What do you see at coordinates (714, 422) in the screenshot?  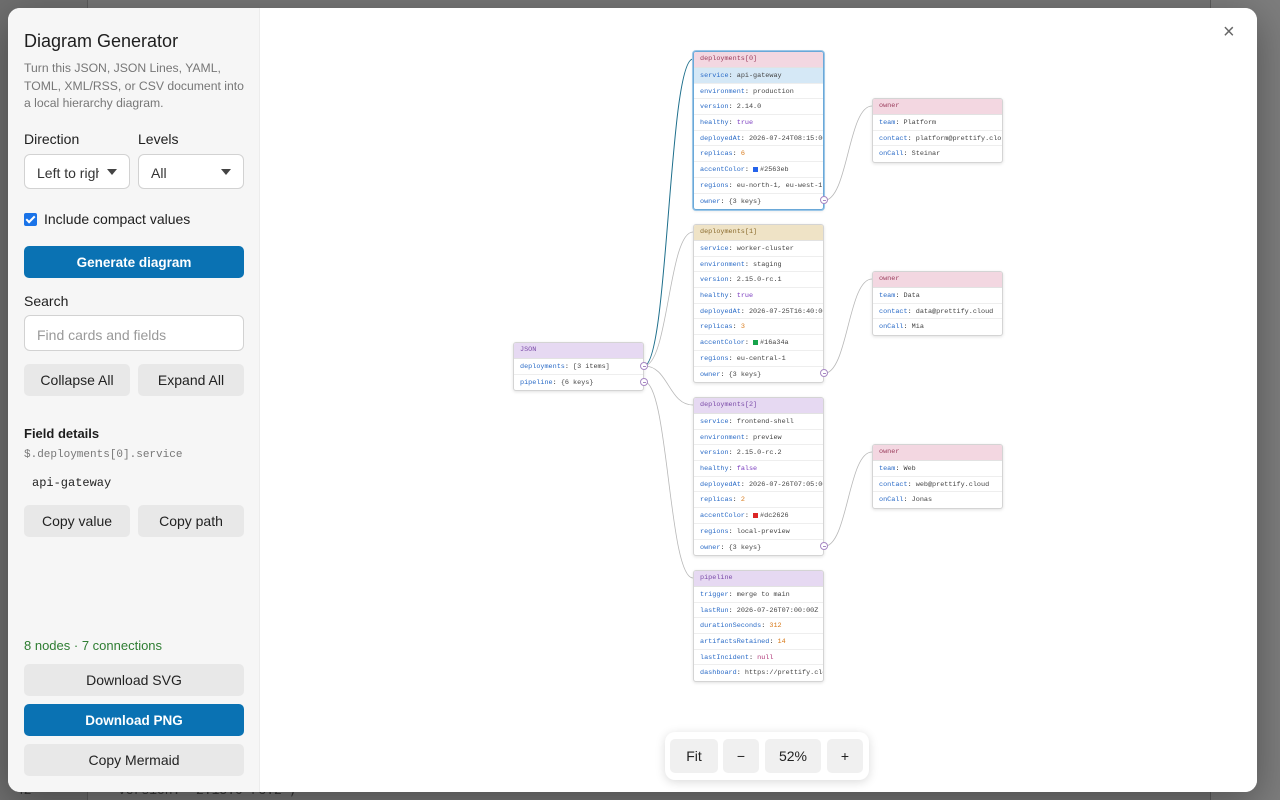 I see `field-key: service` at bounding box center [714, 422].